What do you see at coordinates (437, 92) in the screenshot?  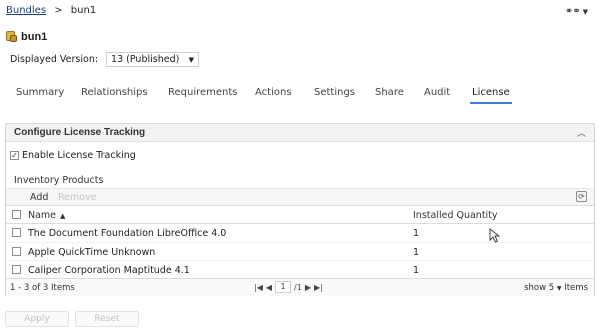 I see `tab-audit: Audit` at bounding box center [437, 92].